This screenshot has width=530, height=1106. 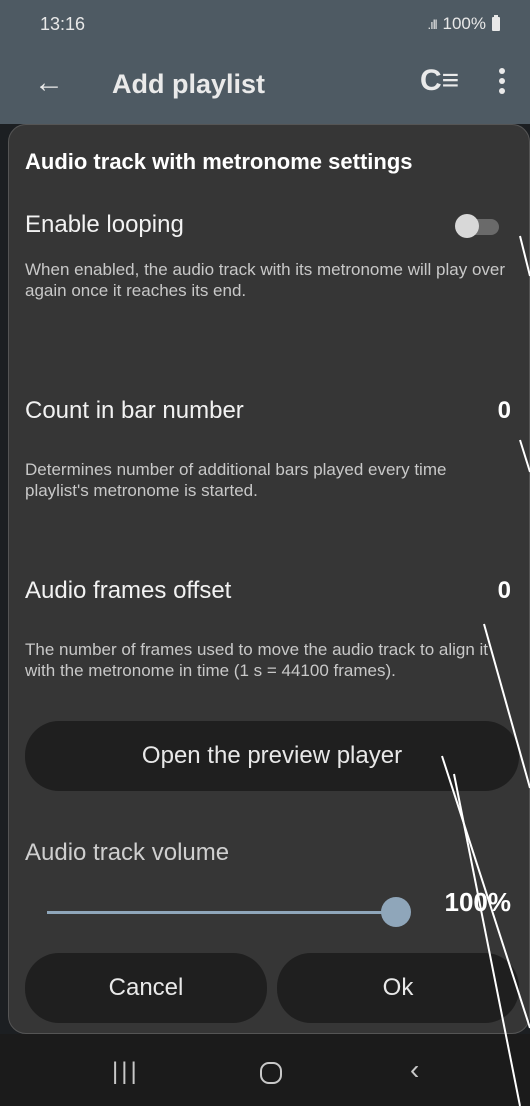 What do you see at coordinates (189, 84) in the screenshot?
I see `page-title: Add playlist` at bounding box center [189, 84].